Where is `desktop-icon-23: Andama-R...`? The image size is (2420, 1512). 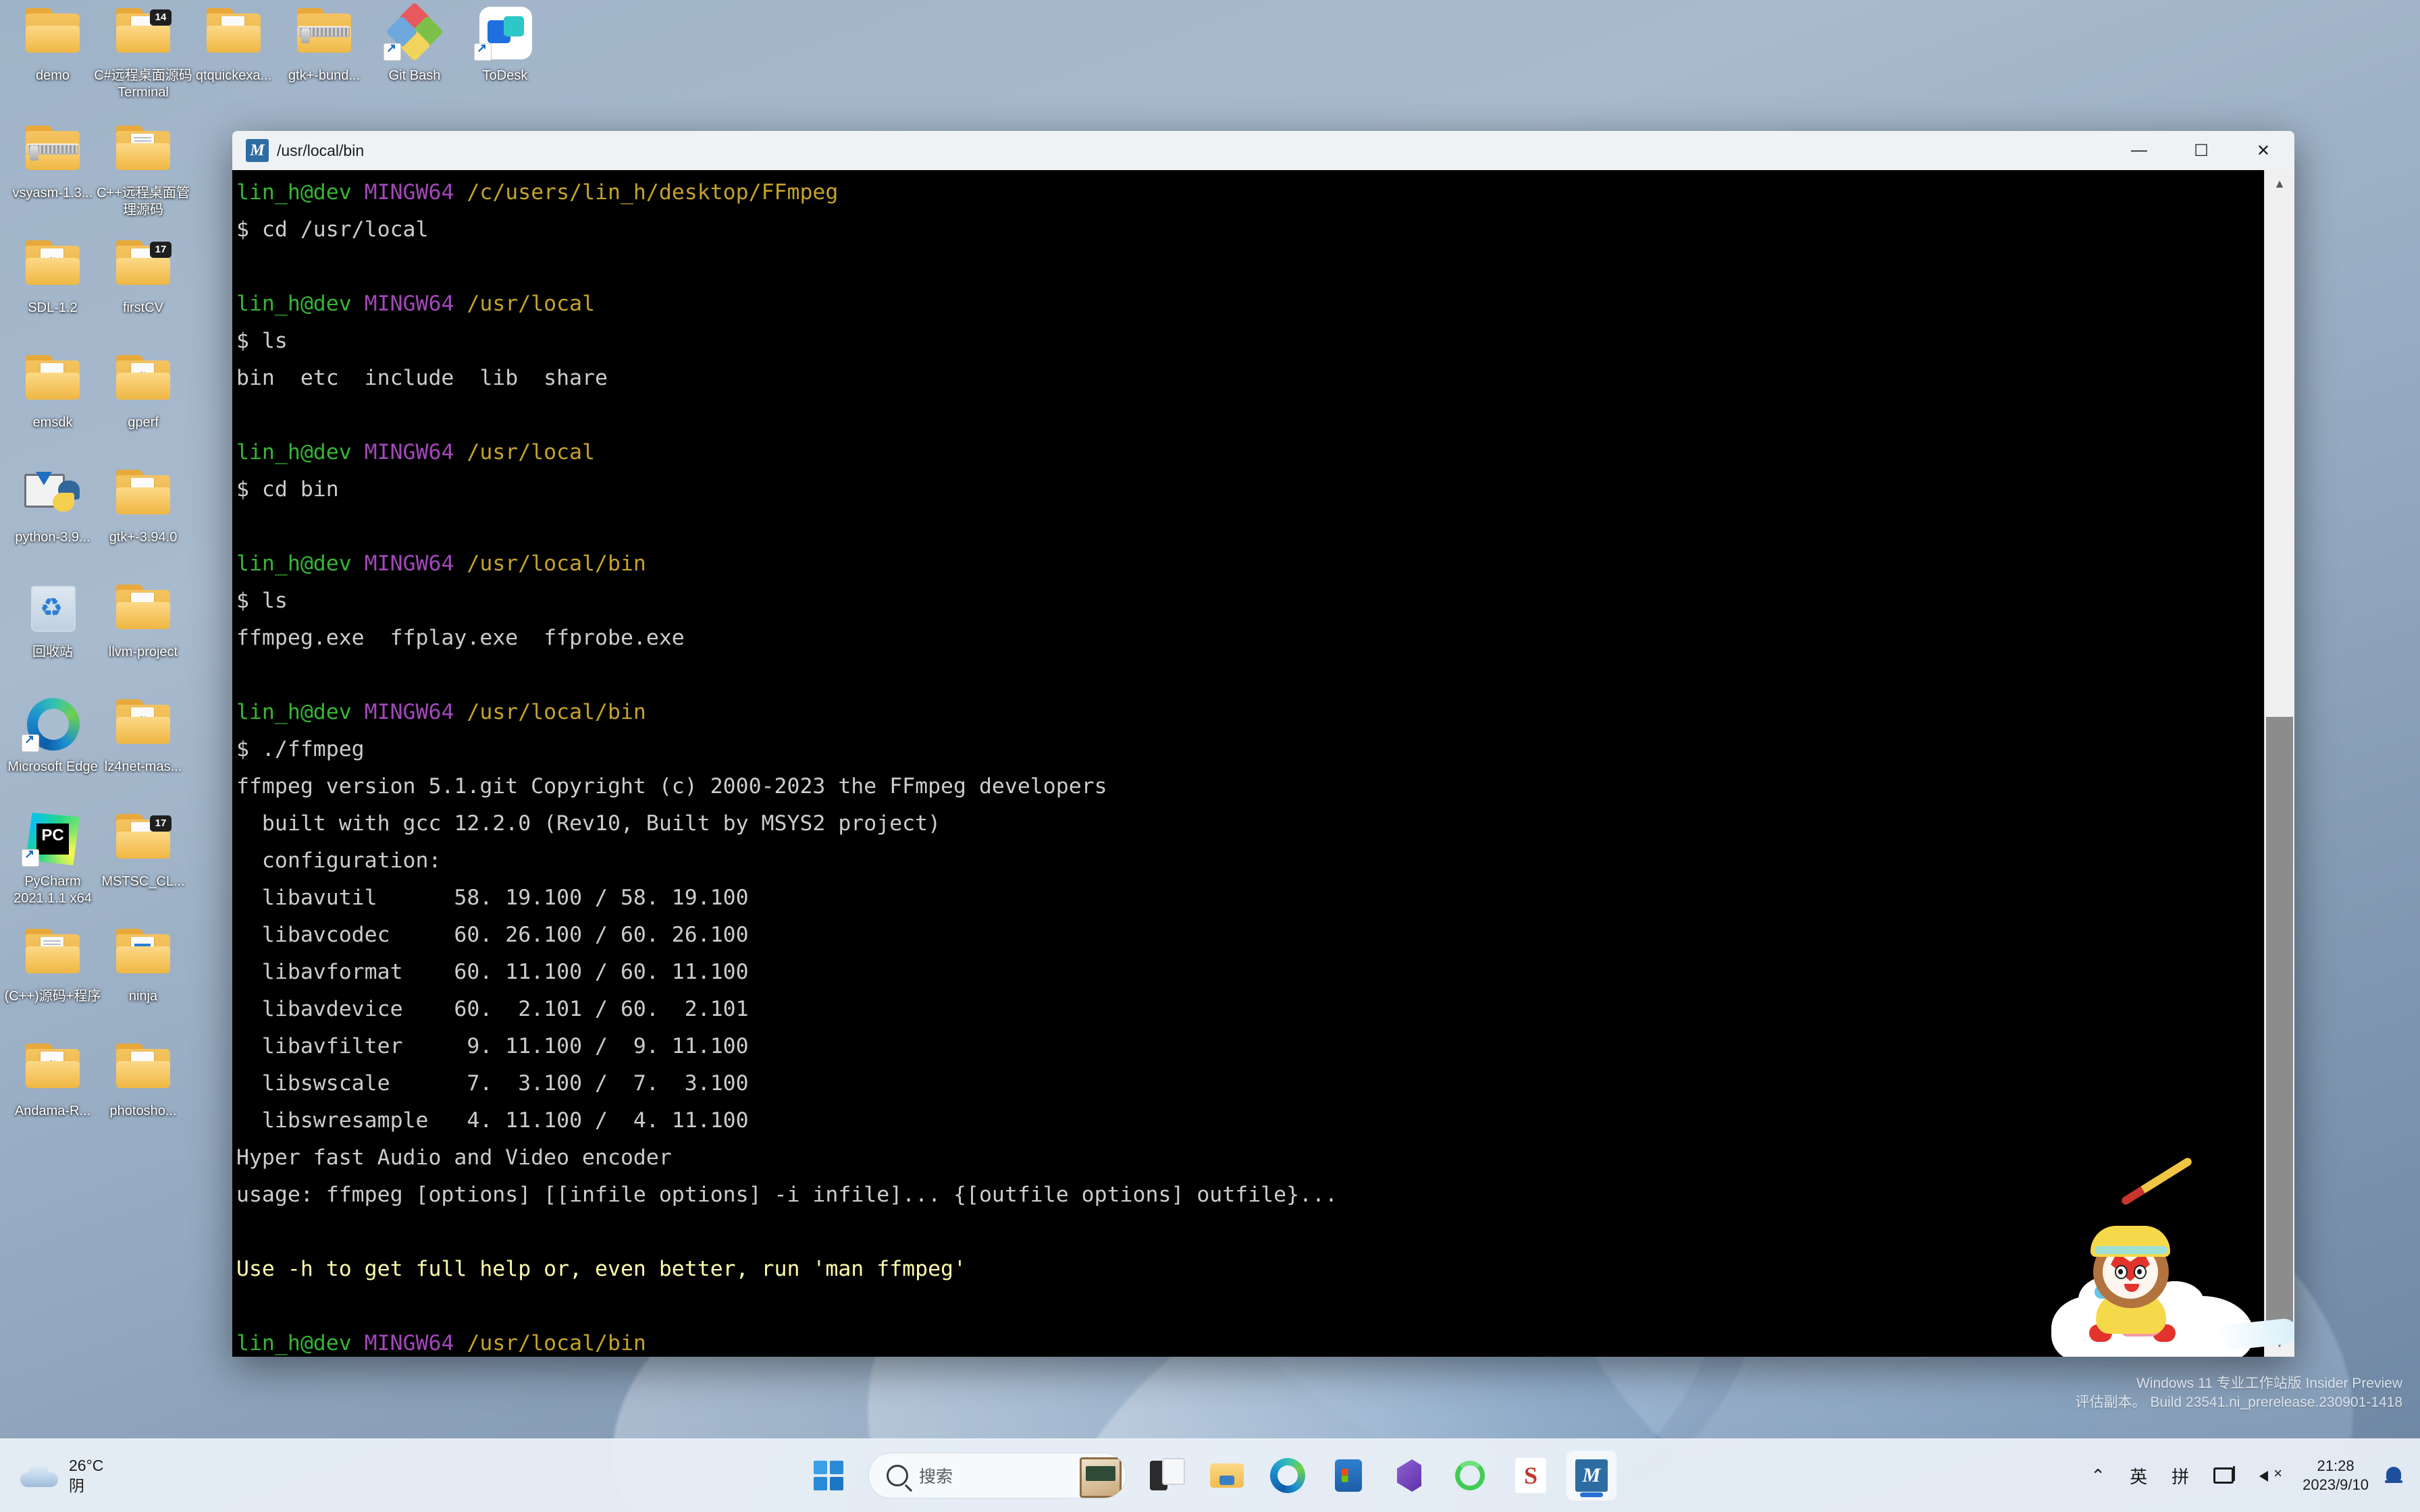
desktop-icon-23: Andama-R... is located at coordinates (52, 1080).